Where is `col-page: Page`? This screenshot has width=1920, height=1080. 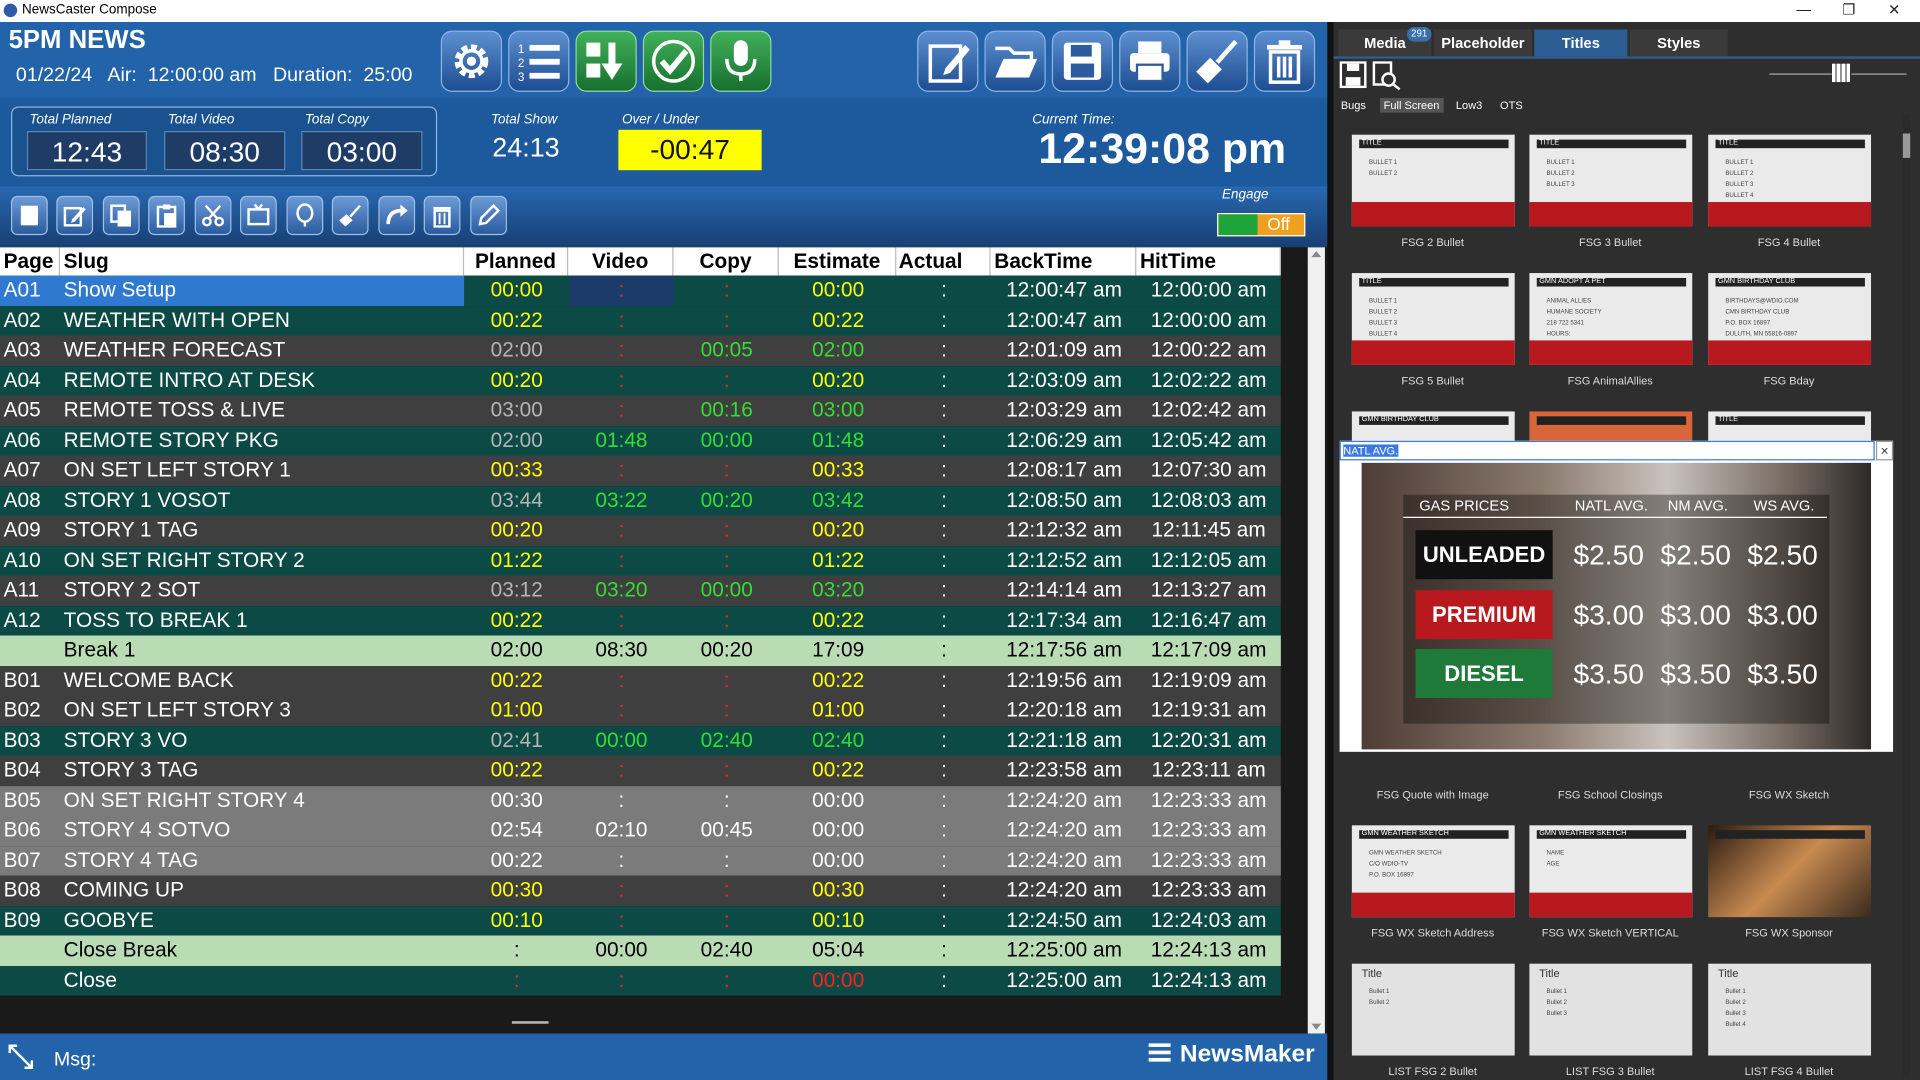
col-page: Page is located at coordinates (30, 261).